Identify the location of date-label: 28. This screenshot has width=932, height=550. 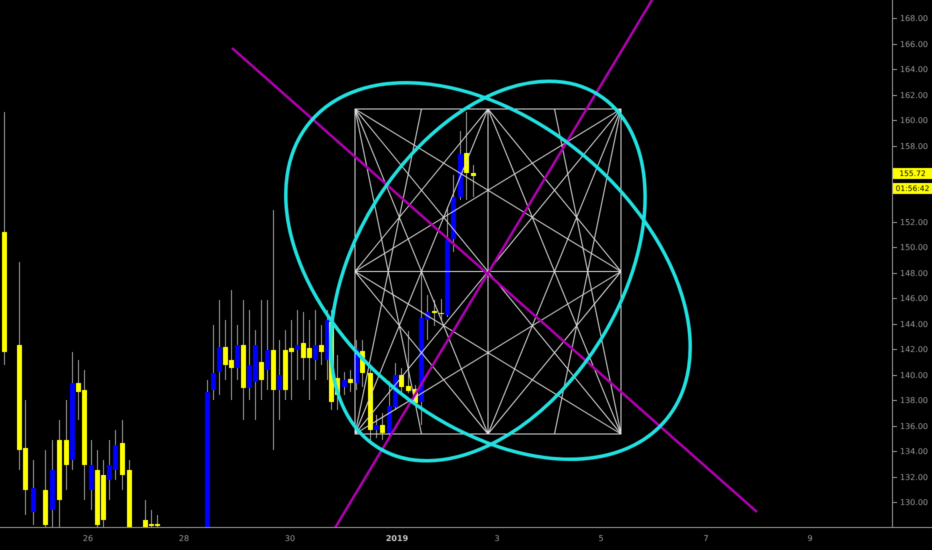
(184, 538).